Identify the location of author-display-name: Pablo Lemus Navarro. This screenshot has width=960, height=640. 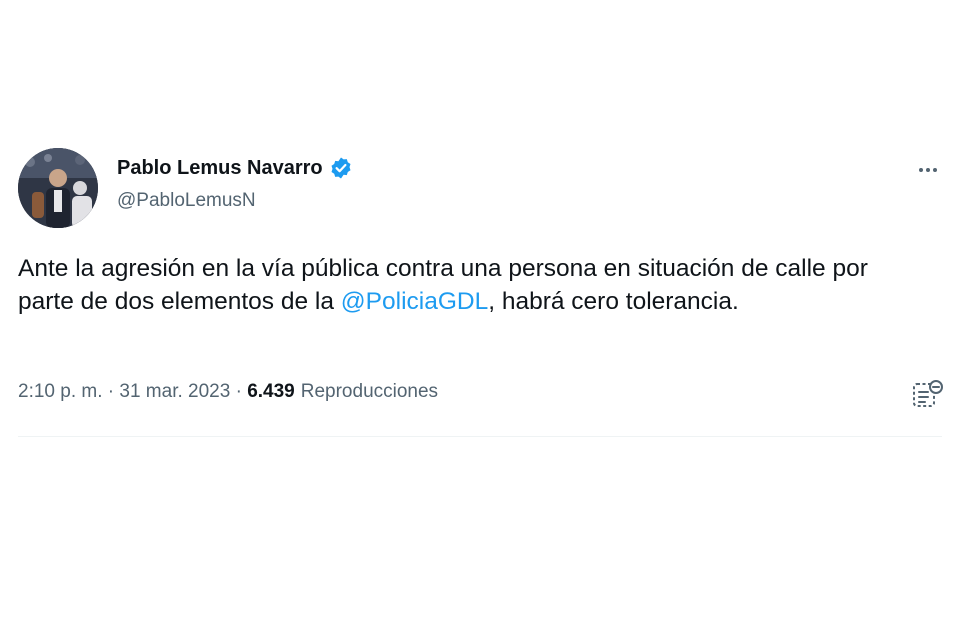
(220, 168).